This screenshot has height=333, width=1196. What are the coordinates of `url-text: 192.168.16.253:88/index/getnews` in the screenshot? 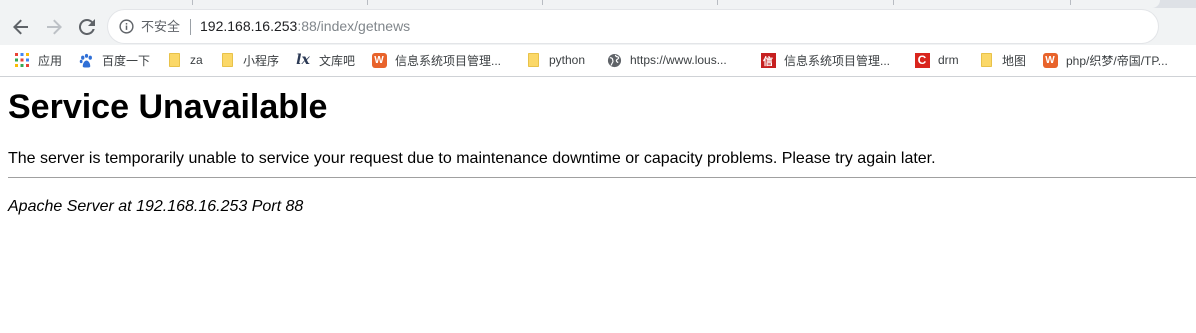 It's located at (305, 26).